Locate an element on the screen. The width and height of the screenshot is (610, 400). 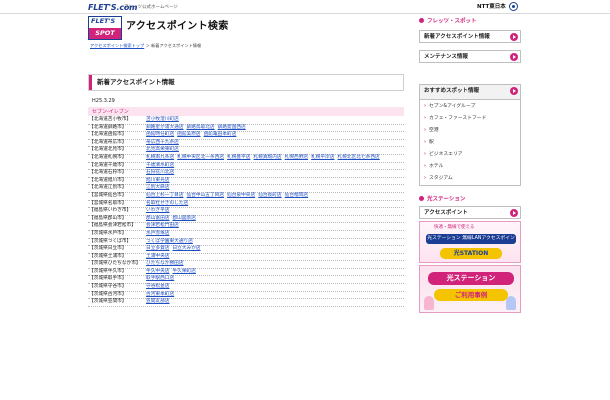
prefecture-label: 【茨城県笠間市】 is located at coordinates (108, 302).